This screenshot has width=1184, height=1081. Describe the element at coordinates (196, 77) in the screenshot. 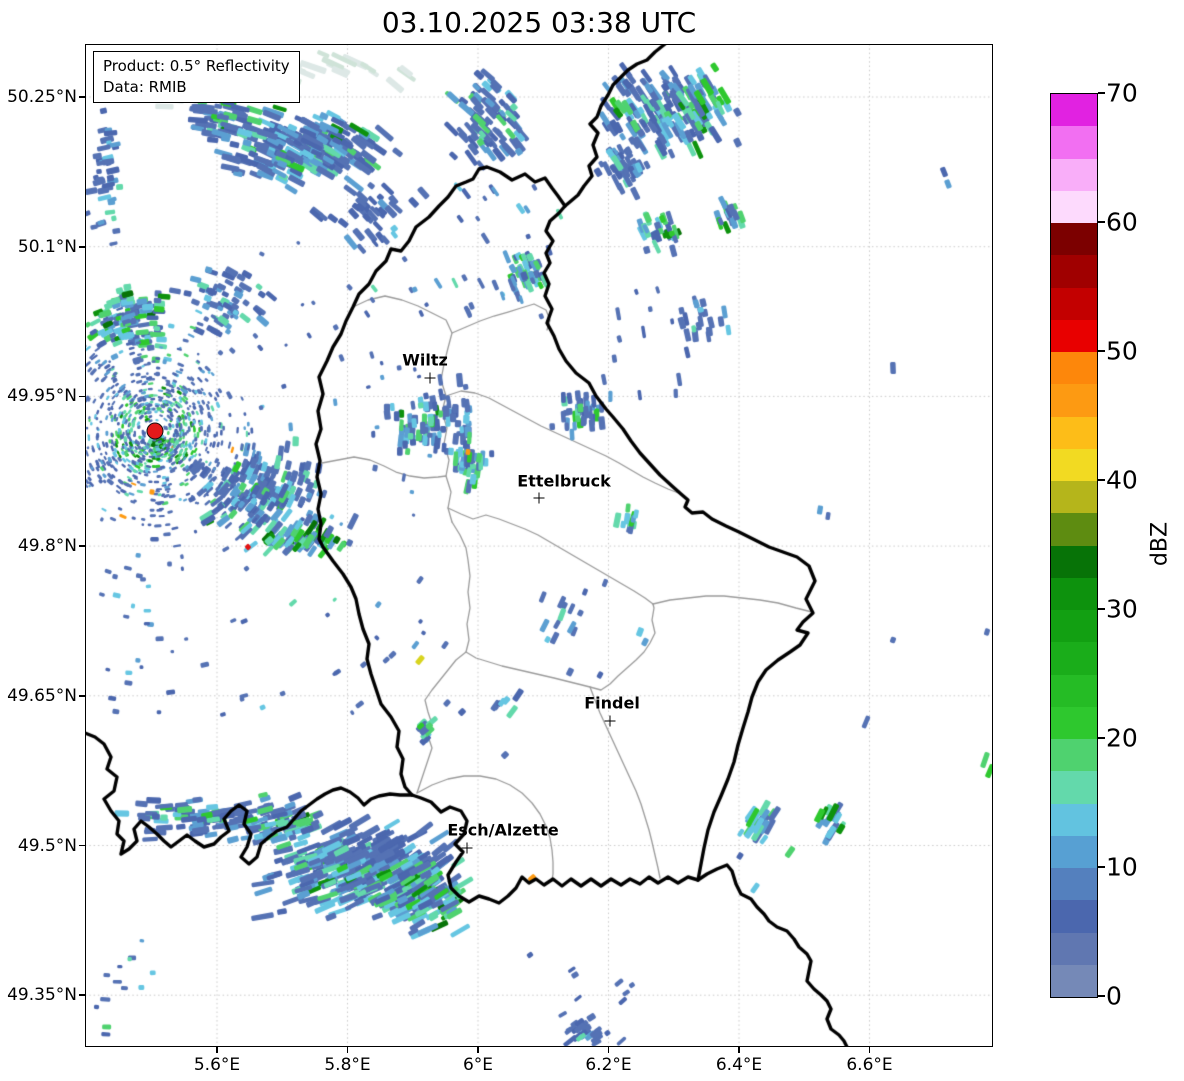

I see `product-info-box: Product: 0.5° Reflectivity Data: RMIB` at that location.